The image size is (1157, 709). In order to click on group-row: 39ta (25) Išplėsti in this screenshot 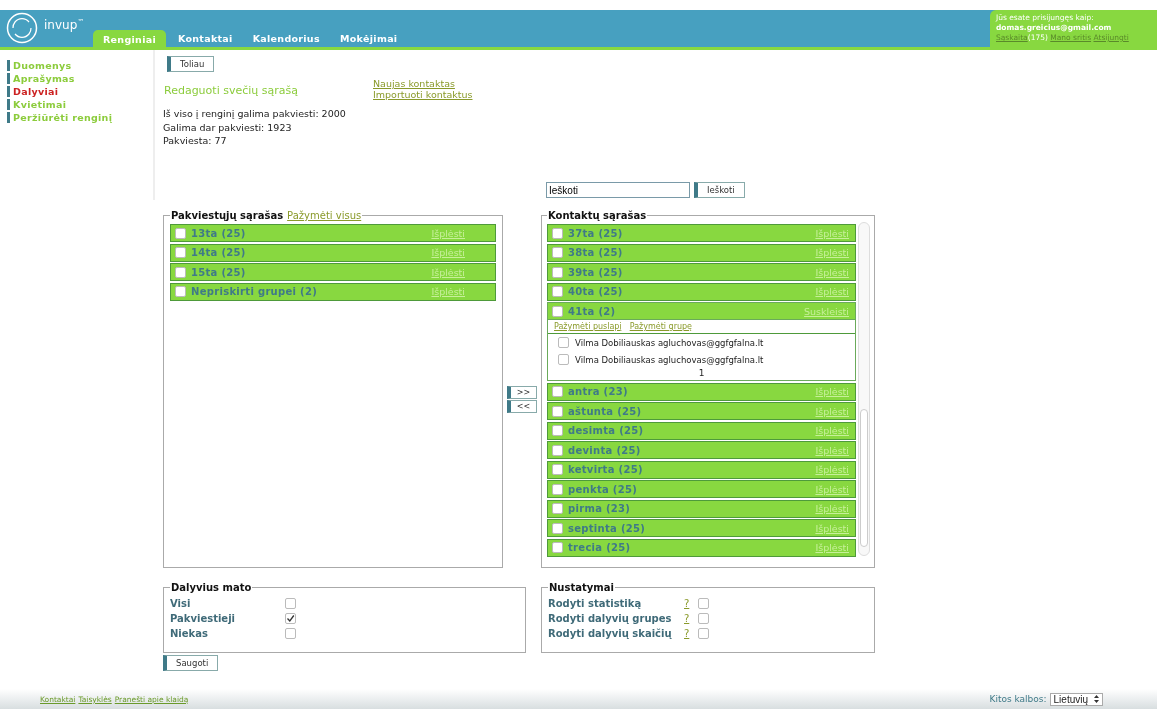, I will do `click(701, 272)`.